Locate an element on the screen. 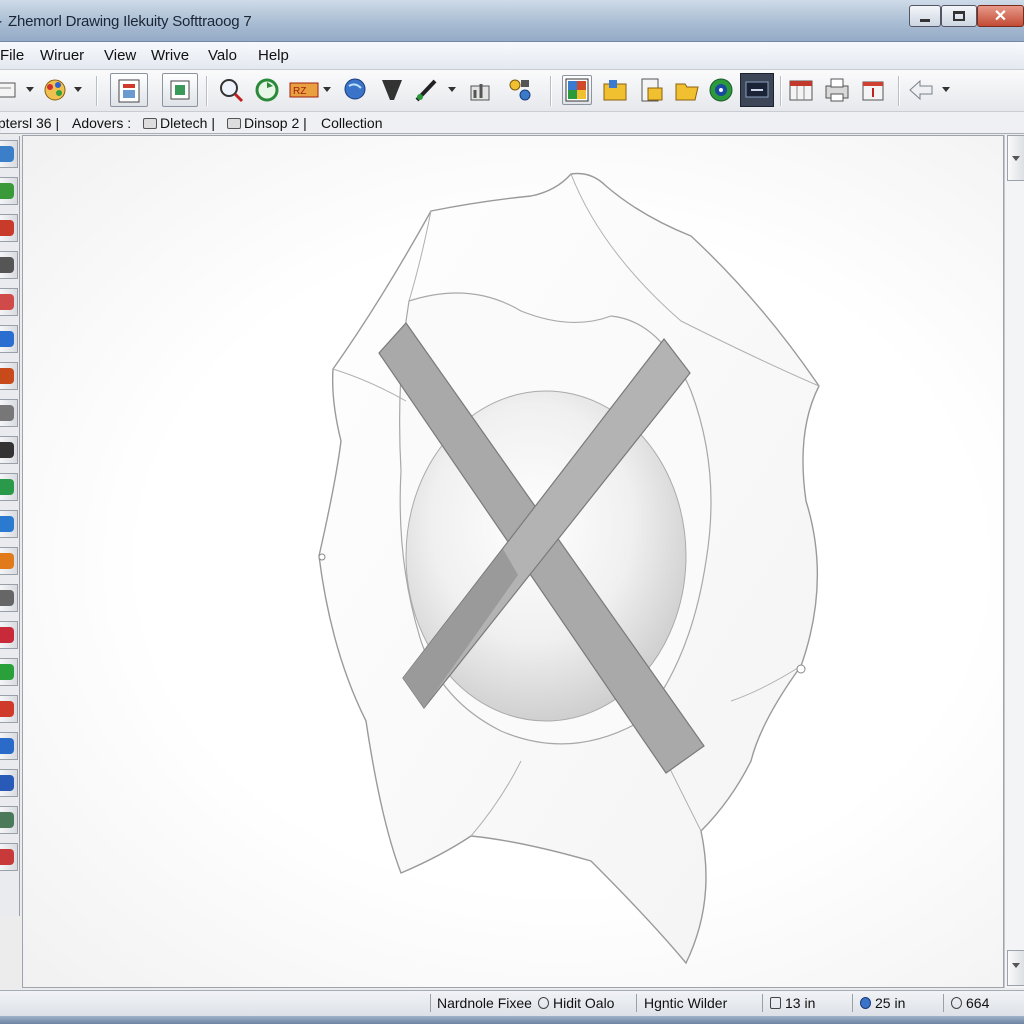 The width and height of the screenshot is (1024, 1024). tab-dinsop: Dinsop 2 | is located at coordinates (267, 123).